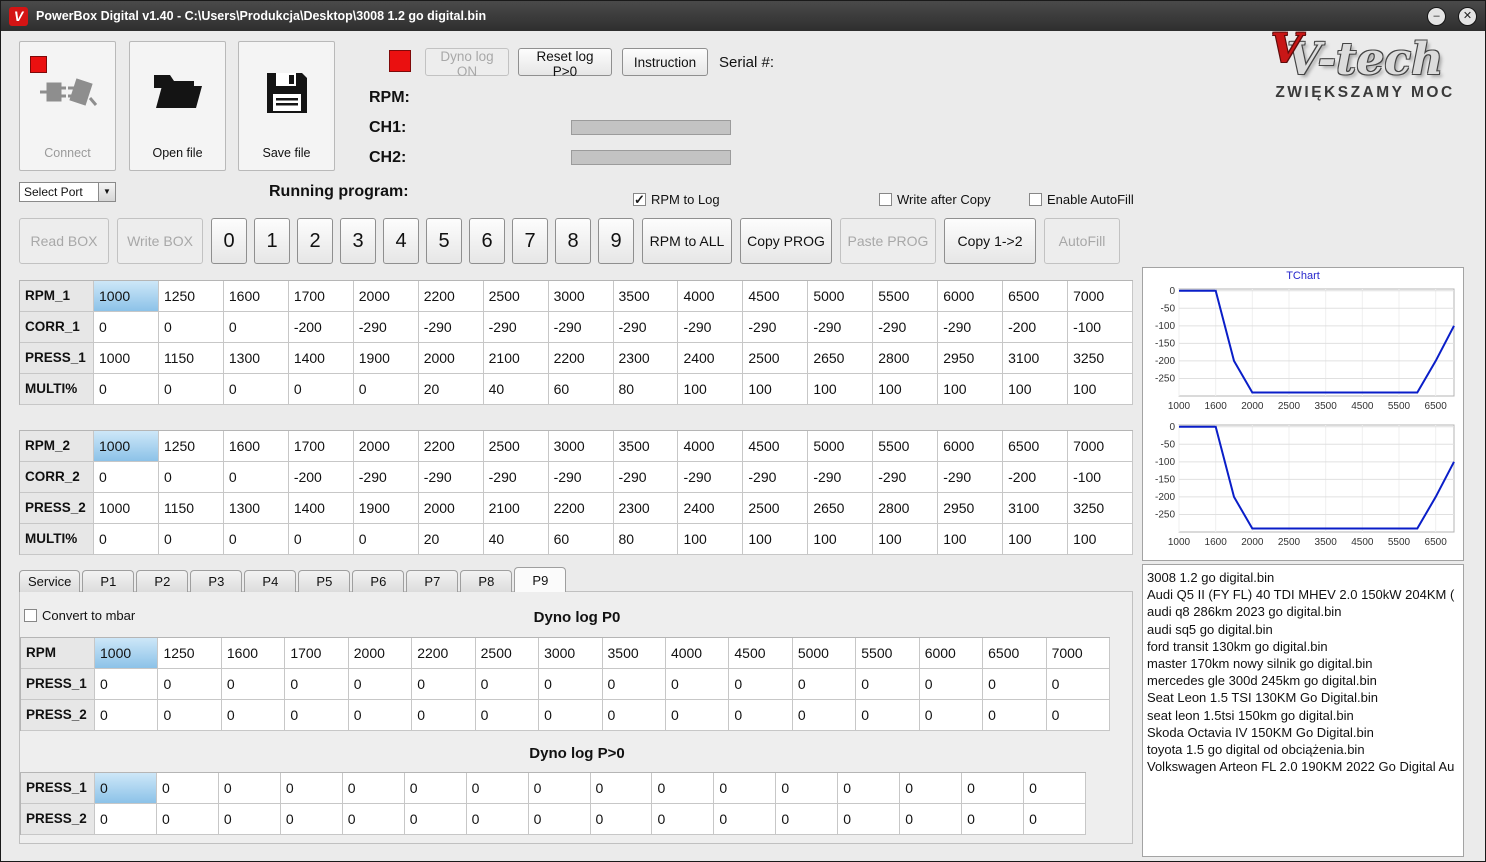 This screenshot has height=862, width=1486. What do you see at coordinates (1436, 16) in the screenshot?
I see `minimize-button: –` at bounding box center [1436, 16].